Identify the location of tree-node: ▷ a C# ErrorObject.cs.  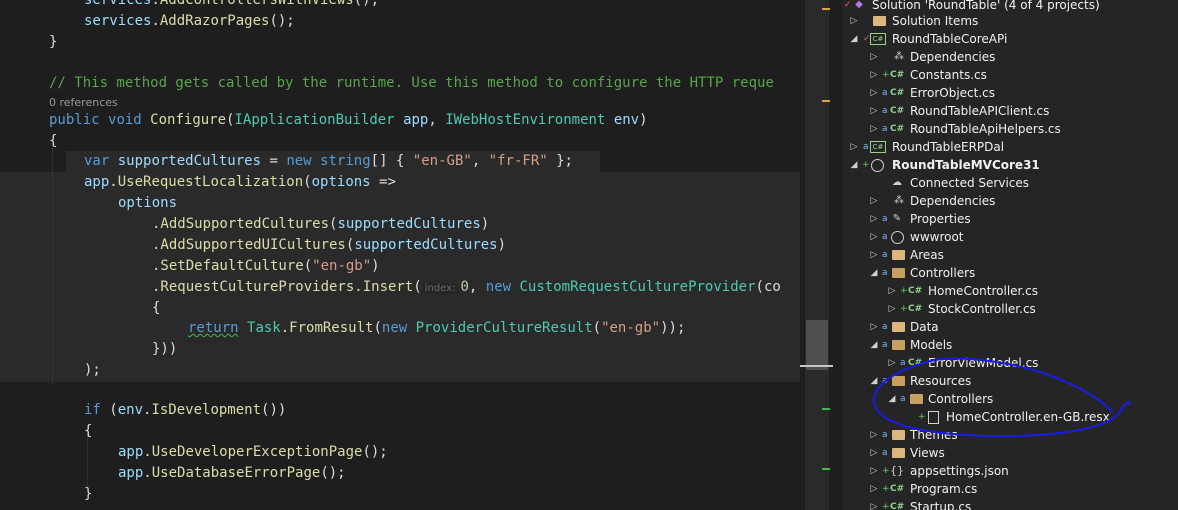
(1010, 93).